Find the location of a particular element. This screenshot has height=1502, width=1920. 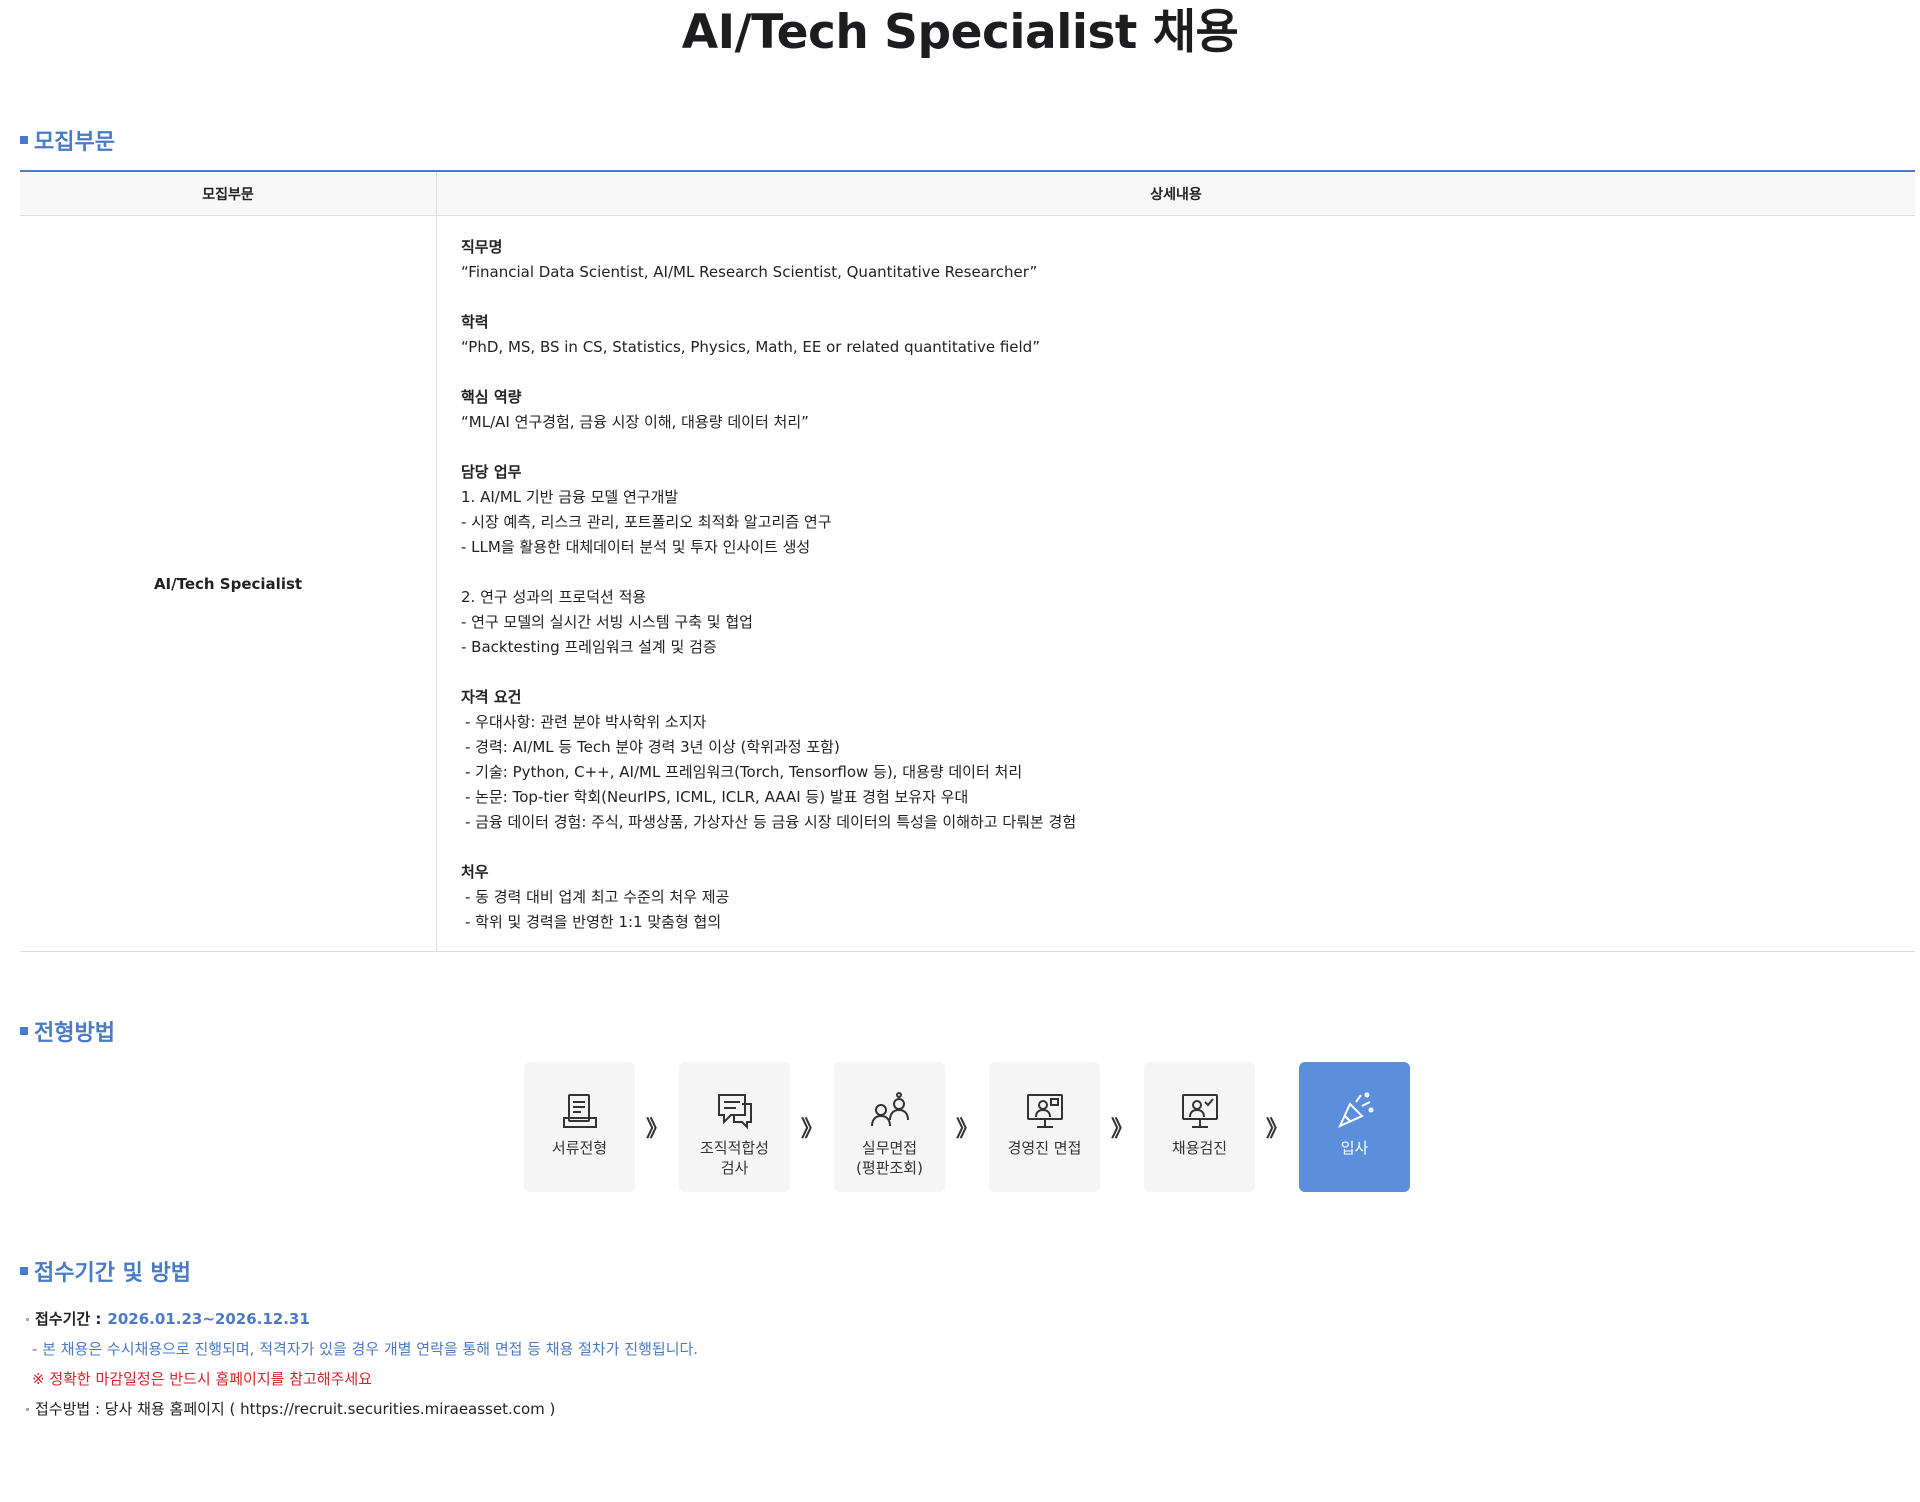

monitor-person-icon is located at coordinates (1044, 1111).